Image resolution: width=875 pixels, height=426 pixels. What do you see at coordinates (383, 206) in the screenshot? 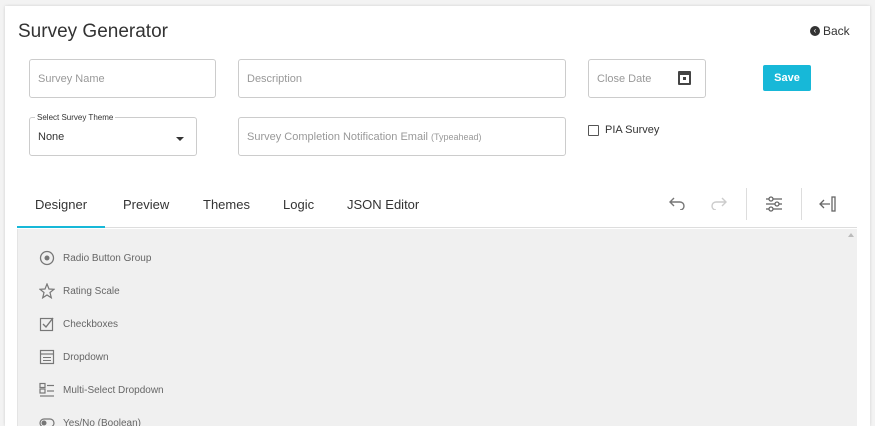
I see `tab-json-editor: JSON Editor` at bounding box center [383, 206].